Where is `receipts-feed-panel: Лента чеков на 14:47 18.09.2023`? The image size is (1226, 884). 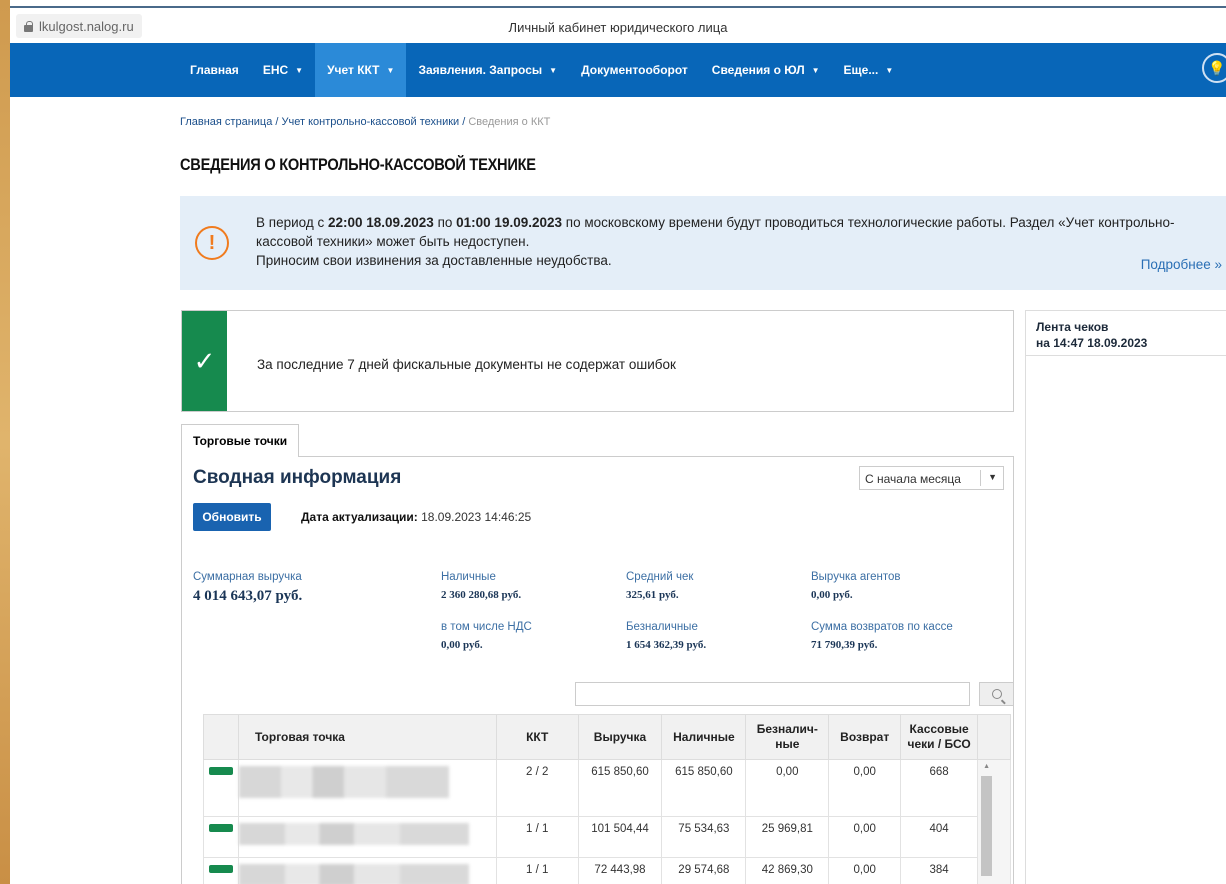 receipts-feed-panel: Лента чеков на 14:47 18.09.2023 is located at coordinates (1125, 597).